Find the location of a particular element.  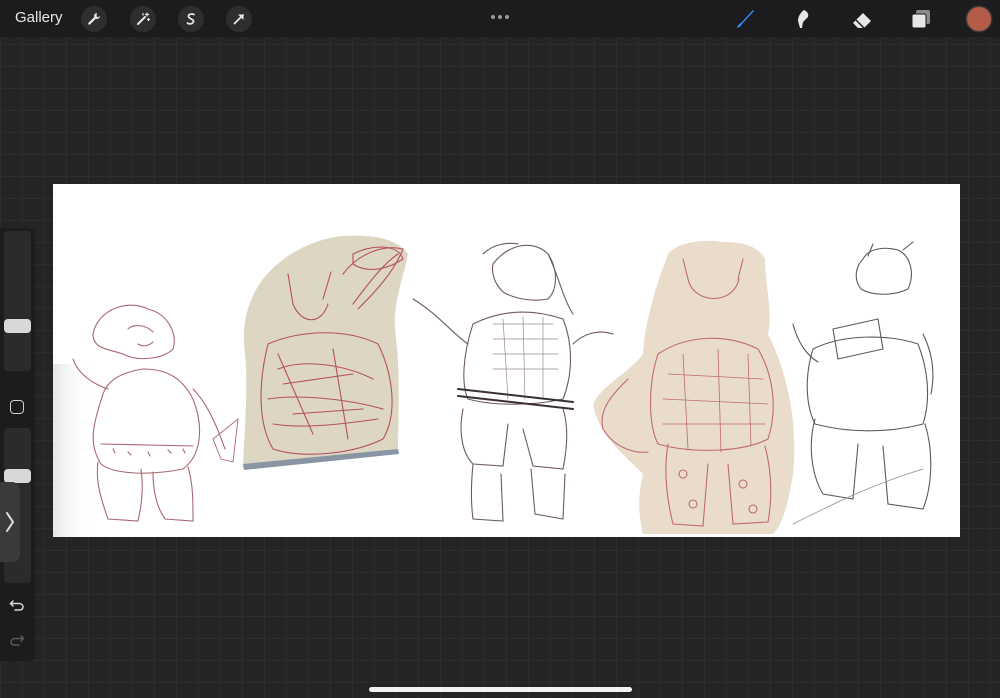

wrench-icon is located at coordinates (94, 18).